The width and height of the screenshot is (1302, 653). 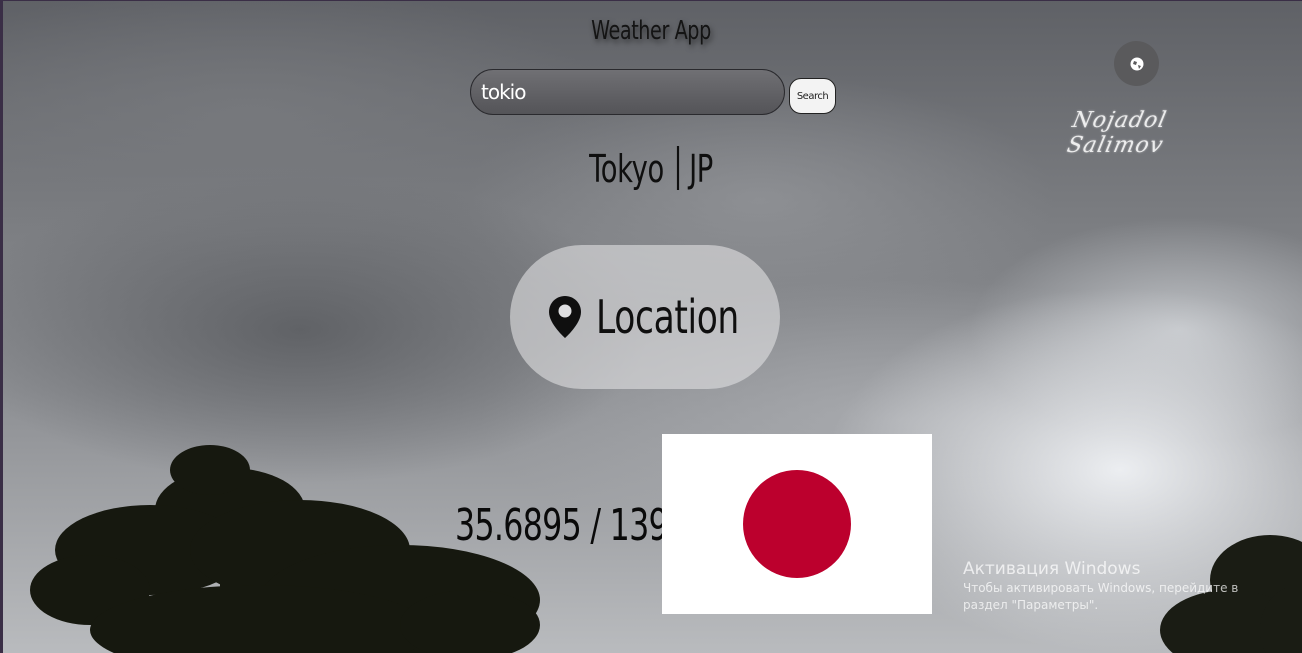 I want to click on avatar-button, so click(x=1136, y=63).